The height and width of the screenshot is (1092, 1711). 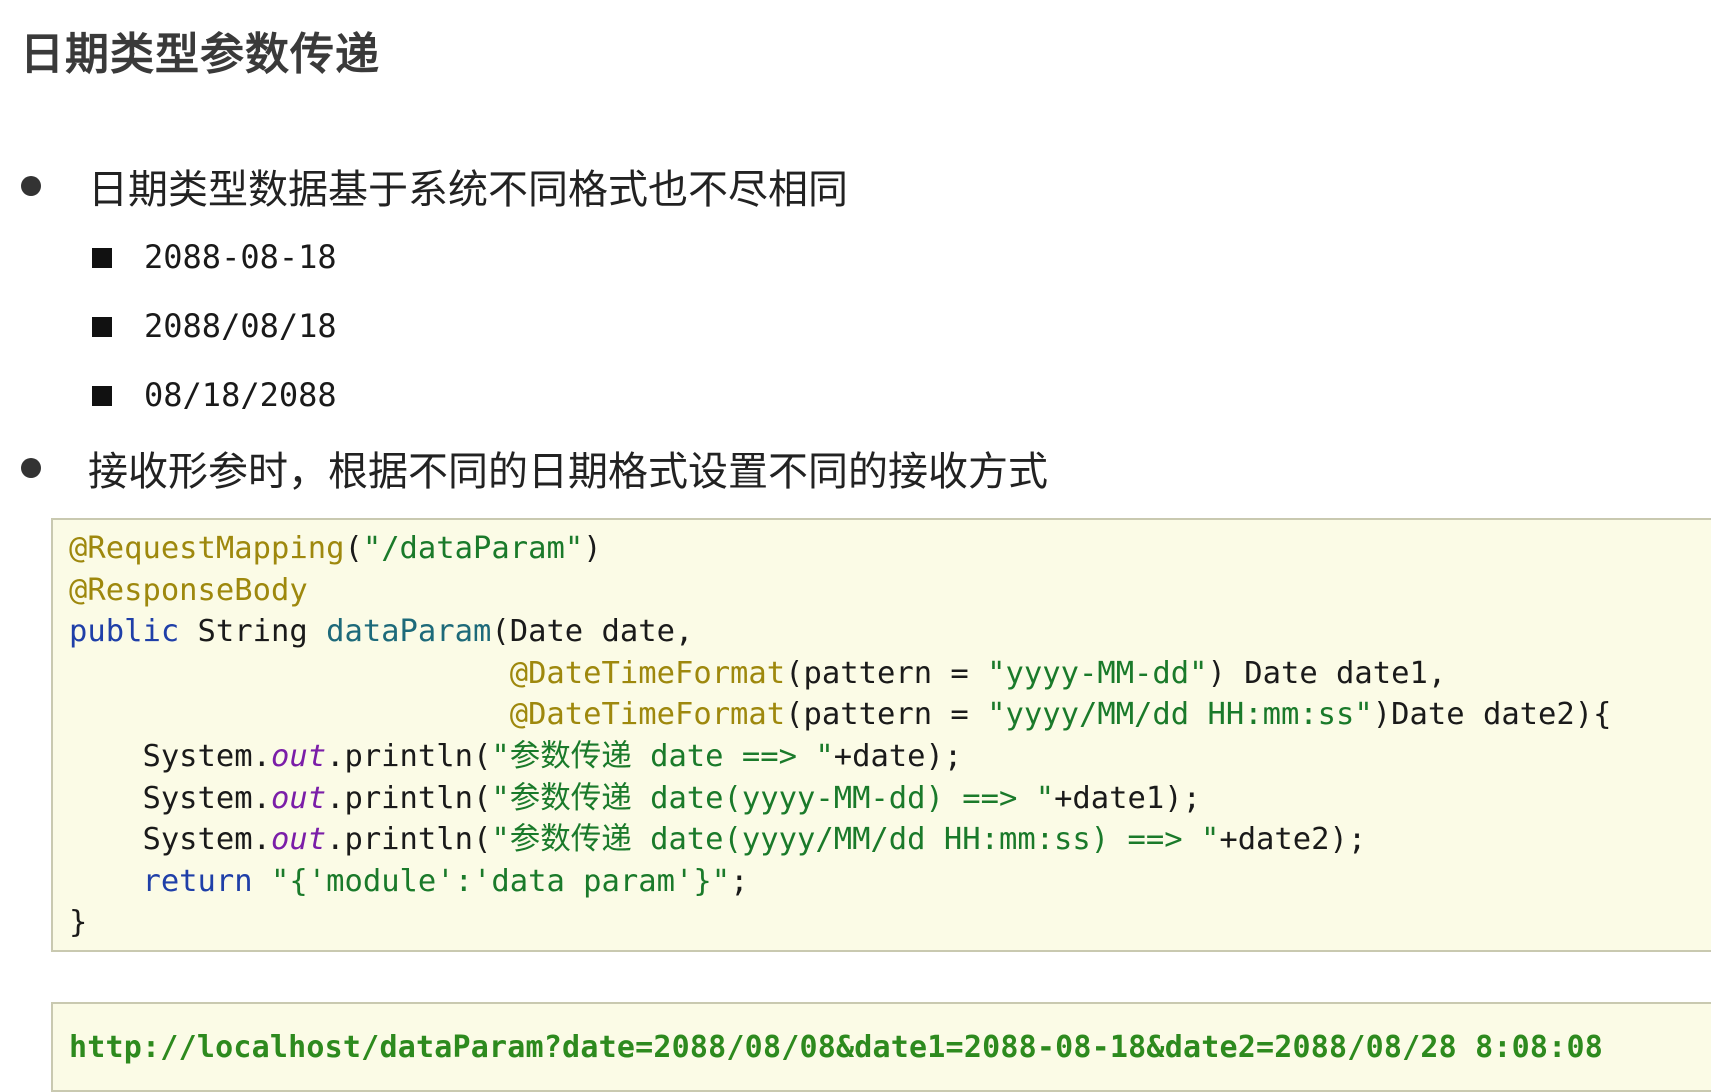 What do you see at coordinates (188, 590) in the screenshot?
I see `code-token: @ResponseBody` at bounding box center [188, 590].